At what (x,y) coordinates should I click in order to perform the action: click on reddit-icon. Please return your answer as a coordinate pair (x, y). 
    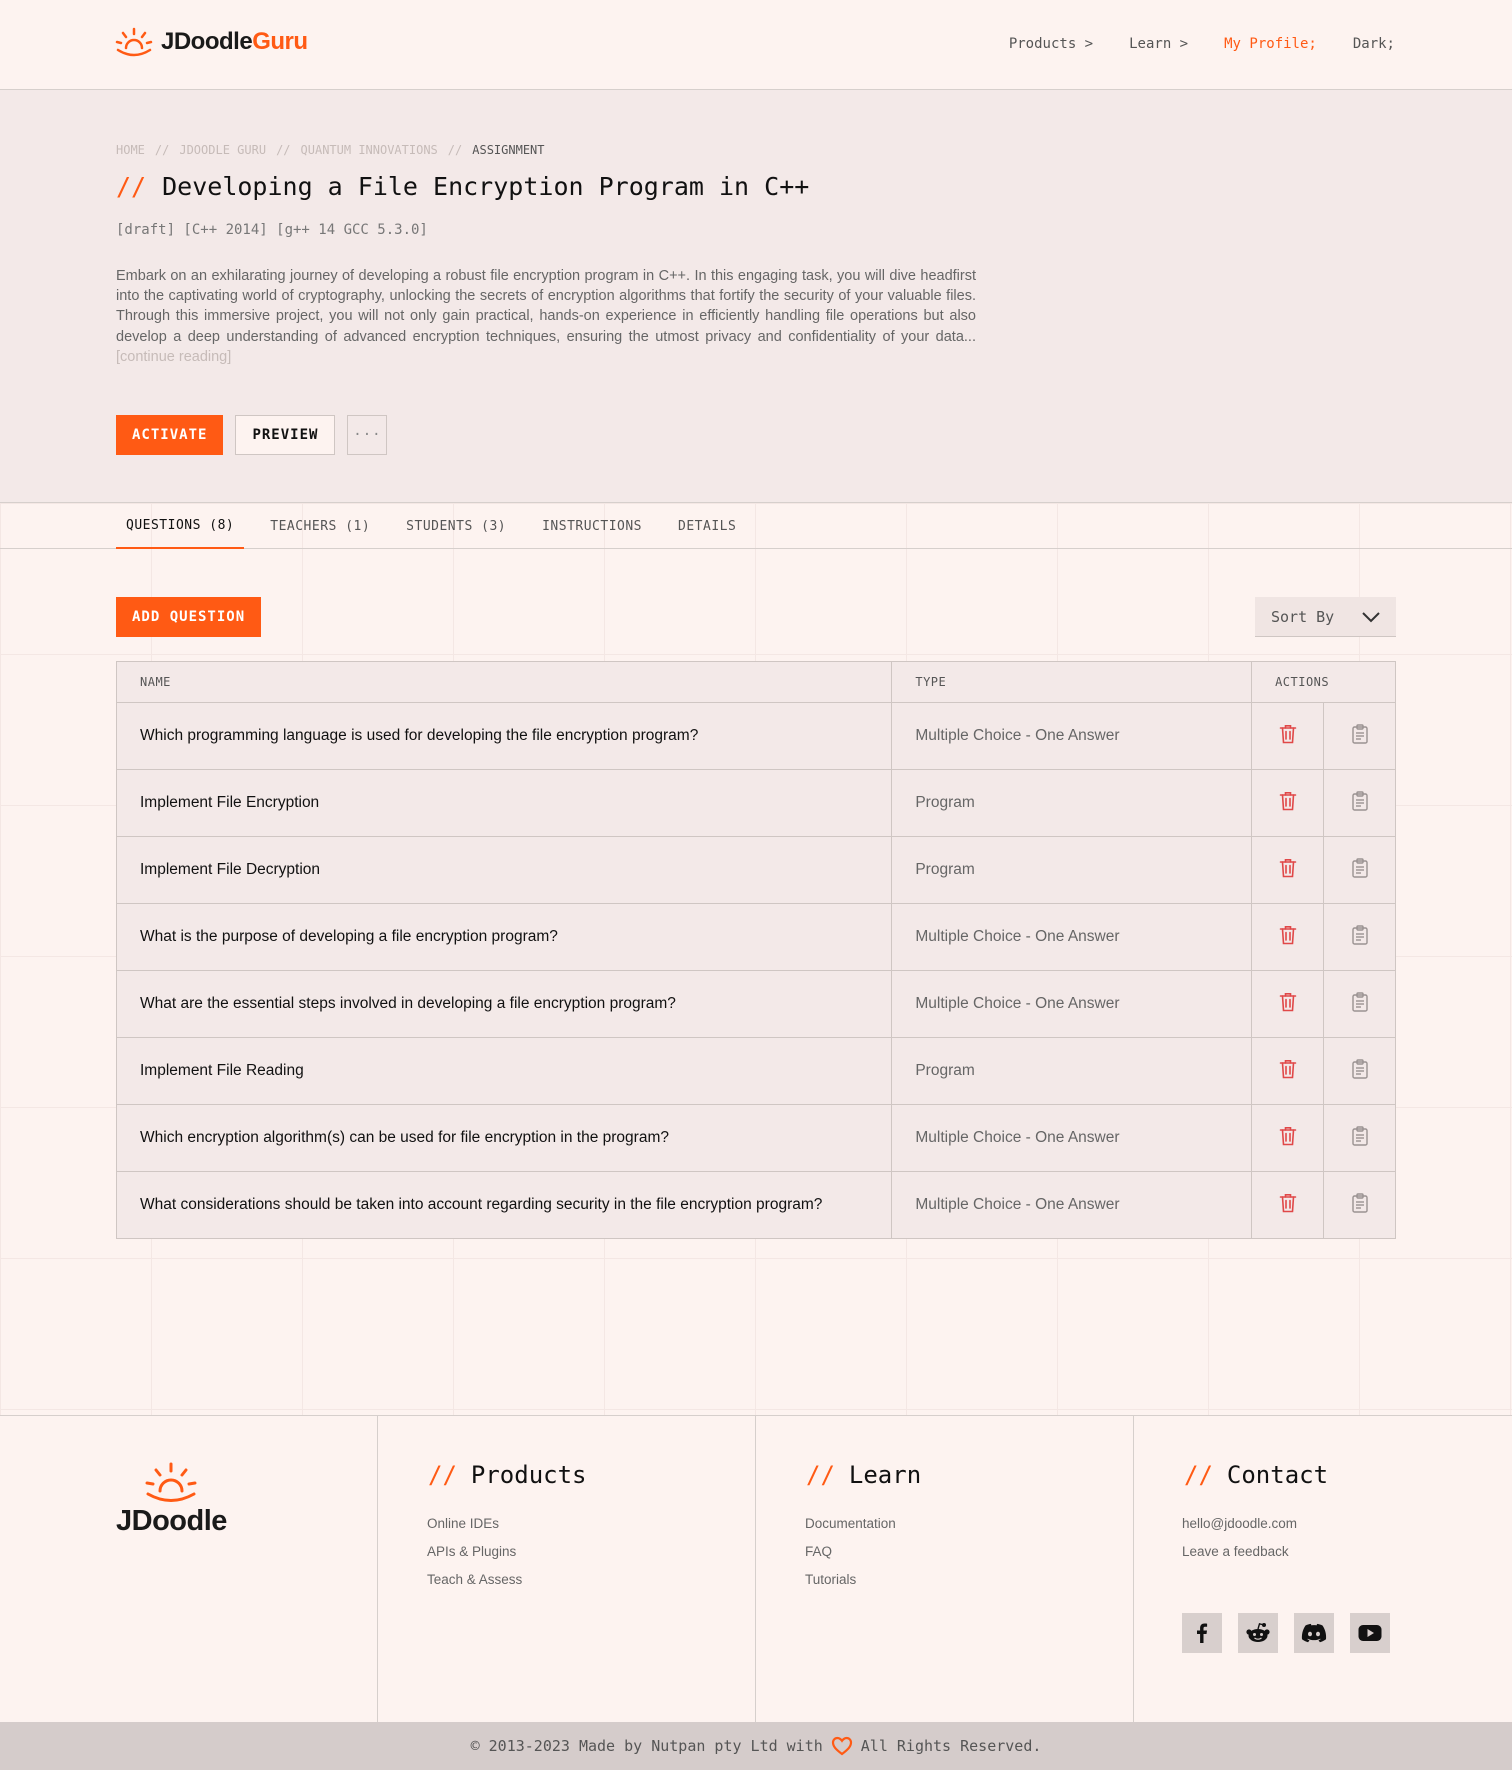
    Looking at the image, I should click on (1258, 1633).